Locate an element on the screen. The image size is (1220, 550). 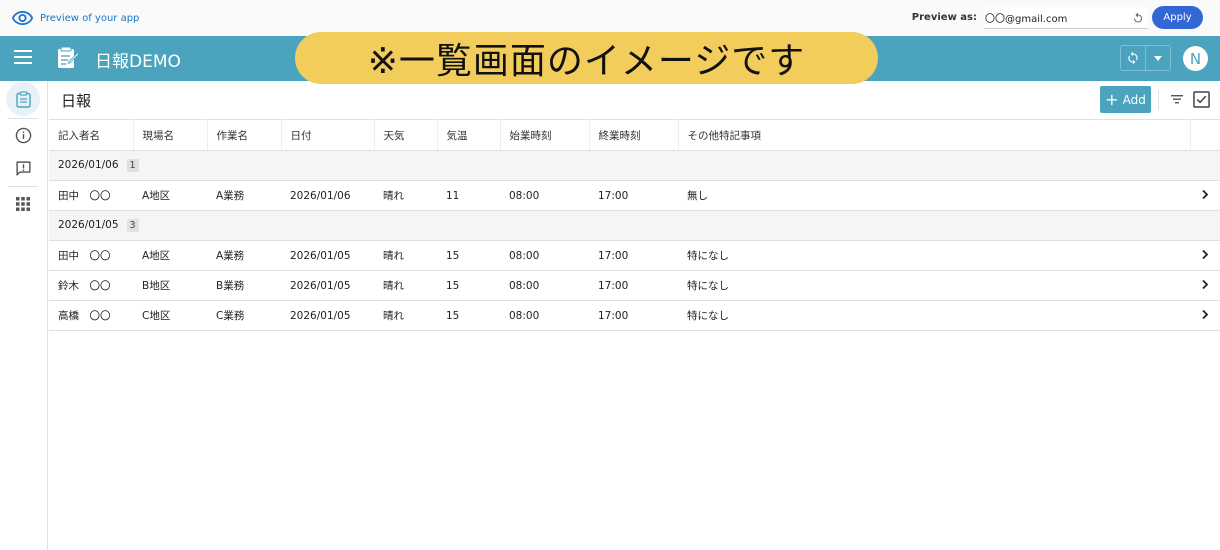
group-count-badge: 1 is located at coordinates (132, 165).